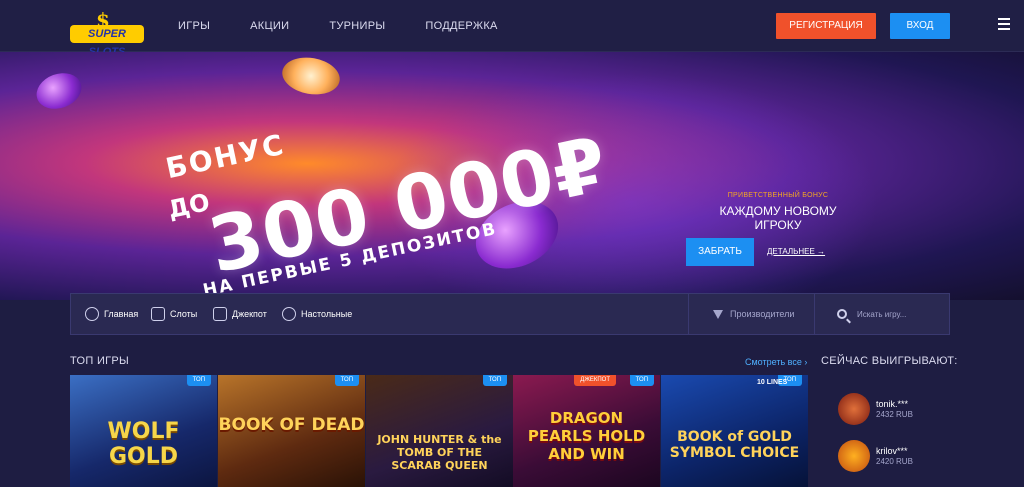 This screenshot has height=487, width=1024. Describe the element at coordinates (1004, 25) in the screenshot. I see `hamburger-menu-icon` at that location.